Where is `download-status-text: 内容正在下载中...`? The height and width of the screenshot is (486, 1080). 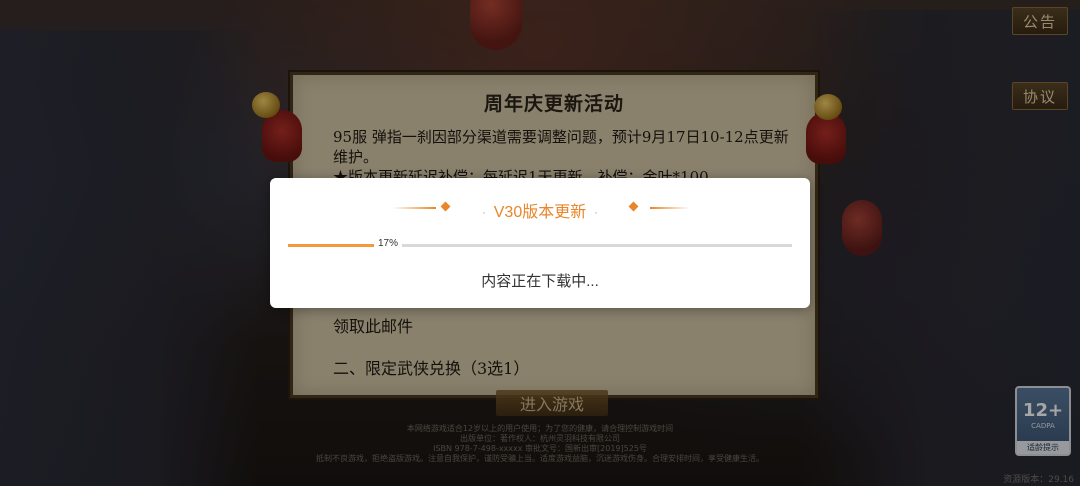 download-status-text: 内容正在下载中... is located at coordinates (540, 281).